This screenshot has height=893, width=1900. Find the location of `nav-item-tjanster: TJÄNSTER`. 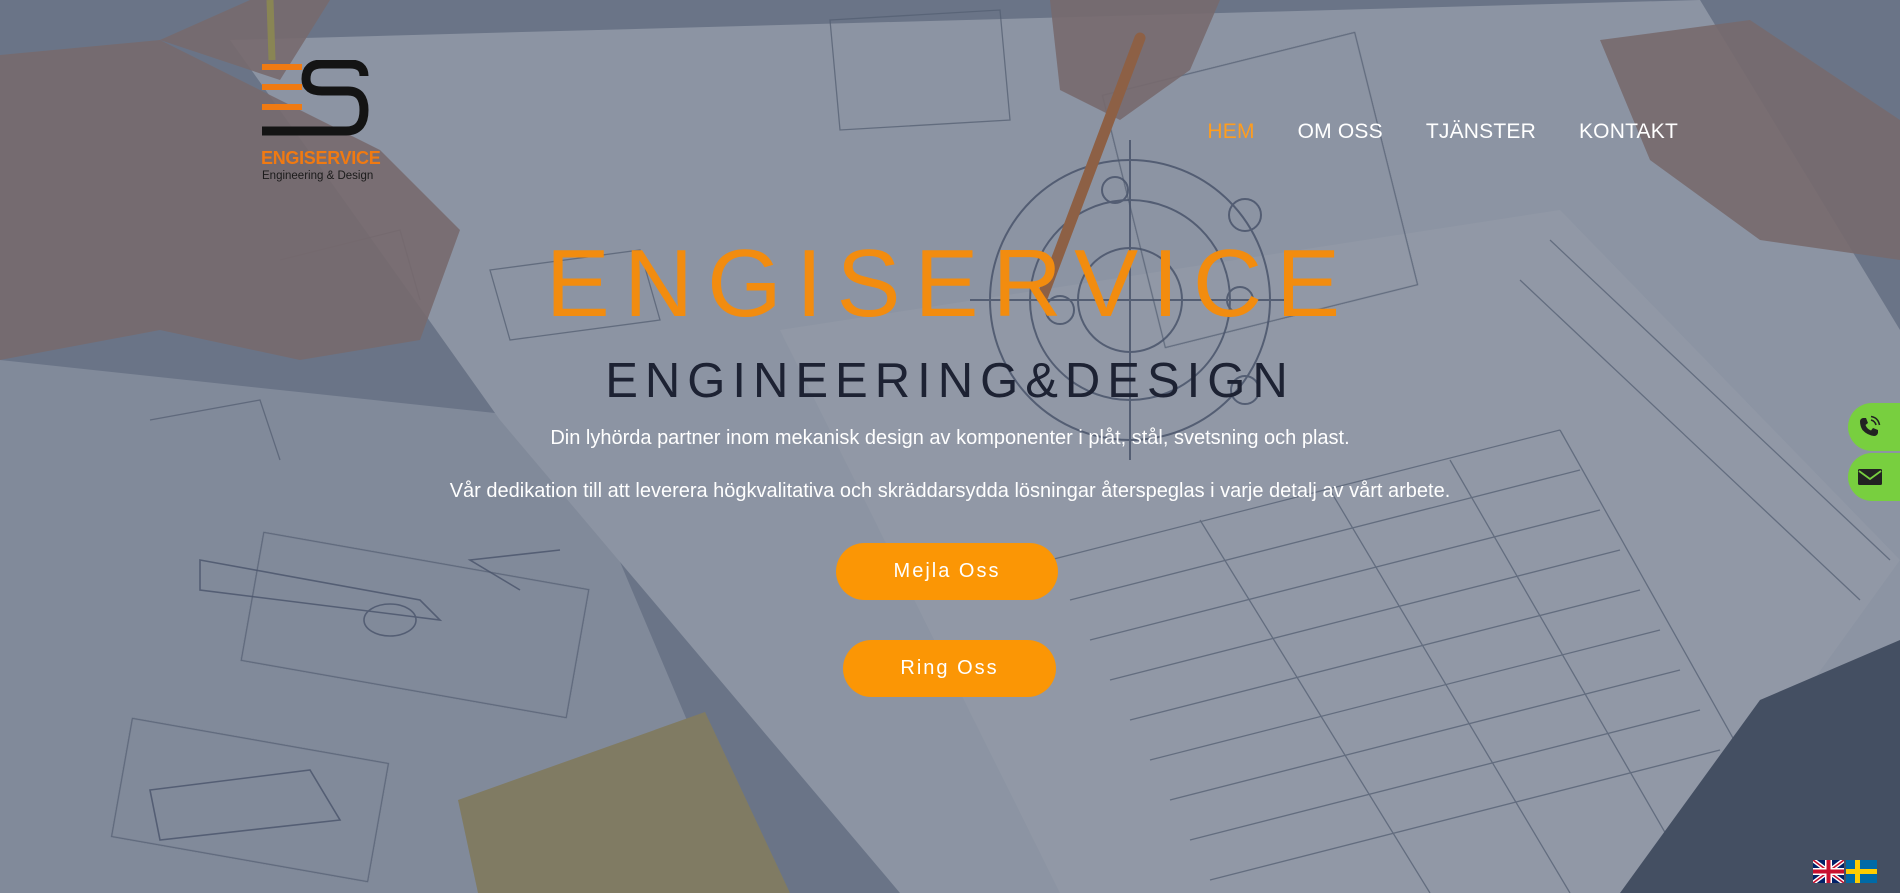

nav-item-tjanster: TJÄNSTER is located at coordinates (1481, 132).